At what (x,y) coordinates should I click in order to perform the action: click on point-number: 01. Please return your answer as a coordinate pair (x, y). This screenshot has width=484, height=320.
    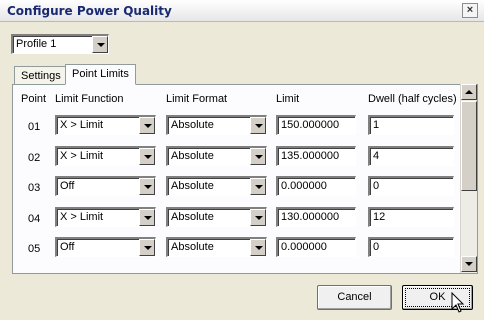
    Looking at the image, I should click on (34, 127).